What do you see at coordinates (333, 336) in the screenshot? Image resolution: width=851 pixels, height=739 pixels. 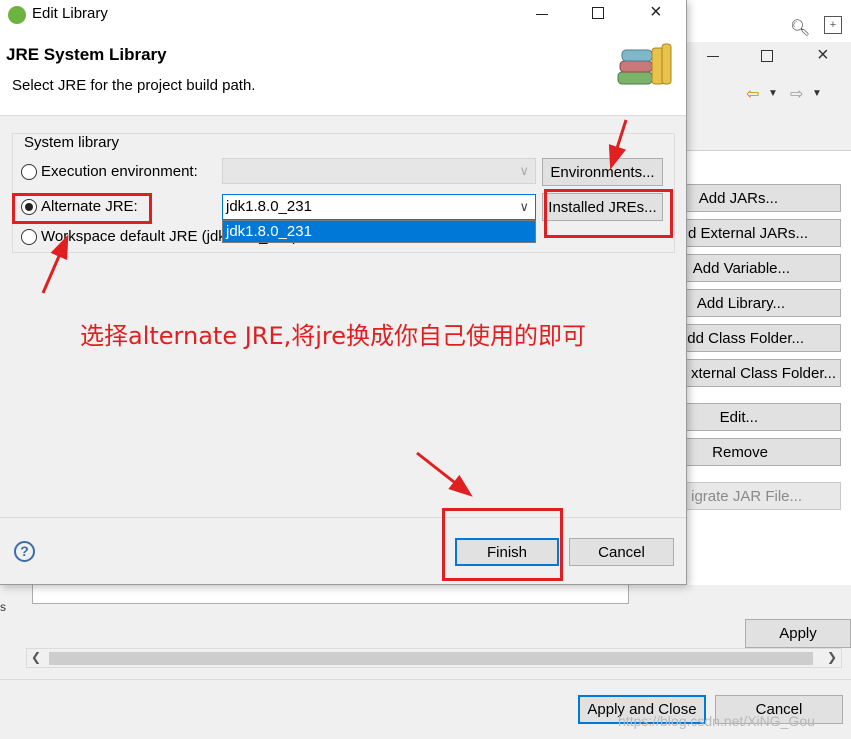 I see `annotation-text: 选择alternate JRE,将jre换成你自己使用的即可` at bounding box center [333, 336].